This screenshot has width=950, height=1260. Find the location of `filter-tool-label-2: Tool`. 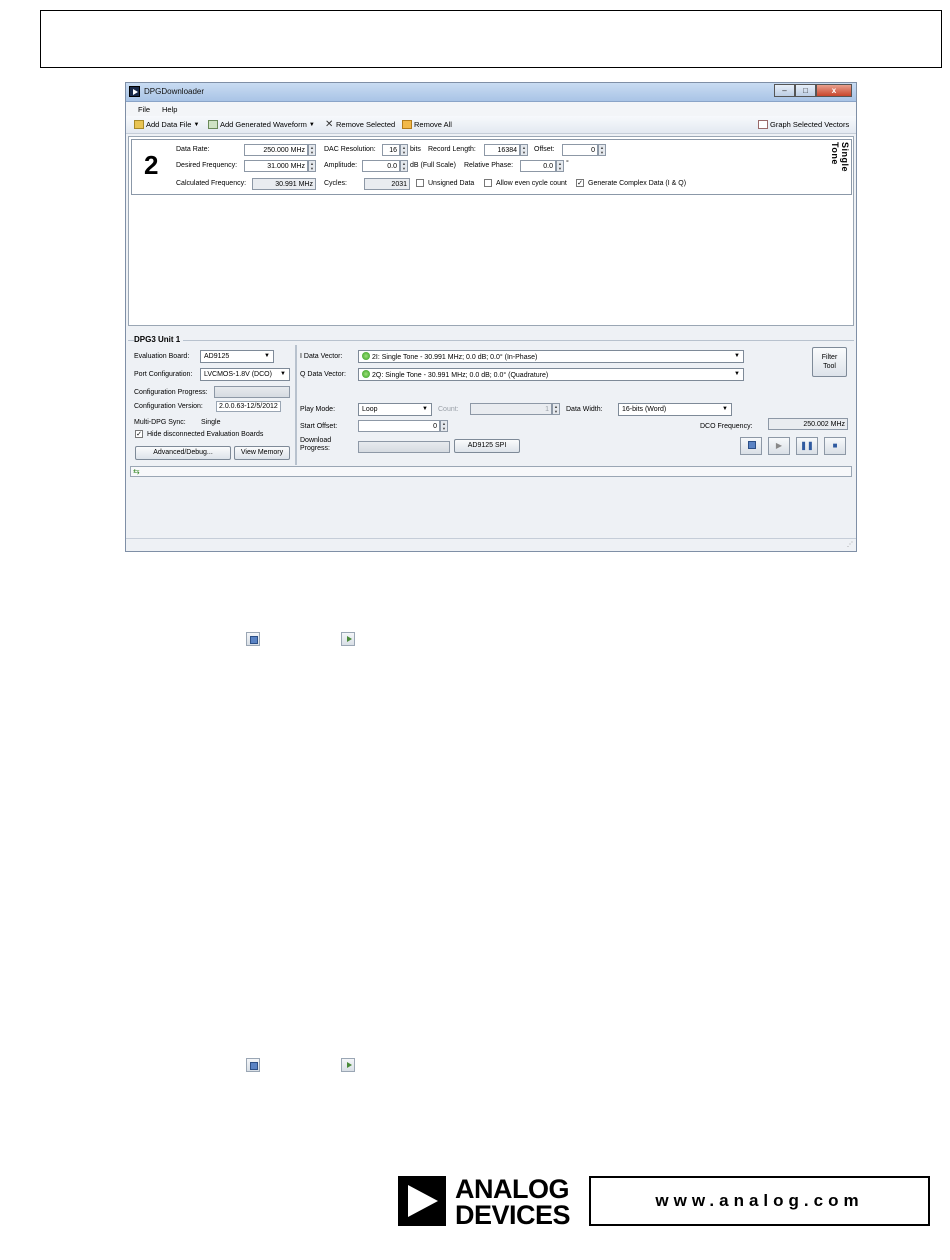

filter-tool-label-2: Tool is located at coordinates (829, 366).